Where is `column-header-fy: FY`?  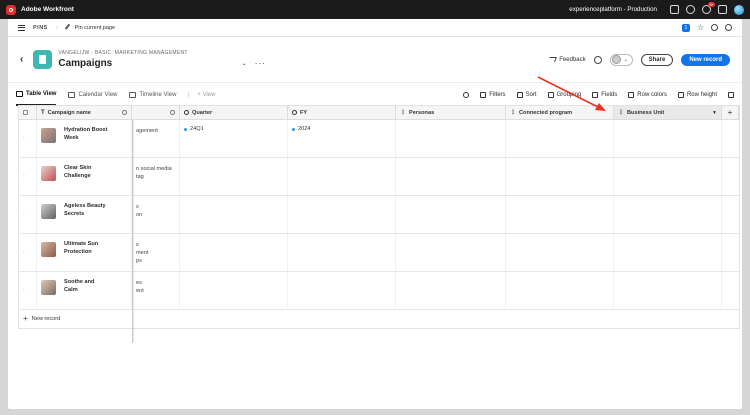 column-header-fy: FY is located at coordinates (342, 112).